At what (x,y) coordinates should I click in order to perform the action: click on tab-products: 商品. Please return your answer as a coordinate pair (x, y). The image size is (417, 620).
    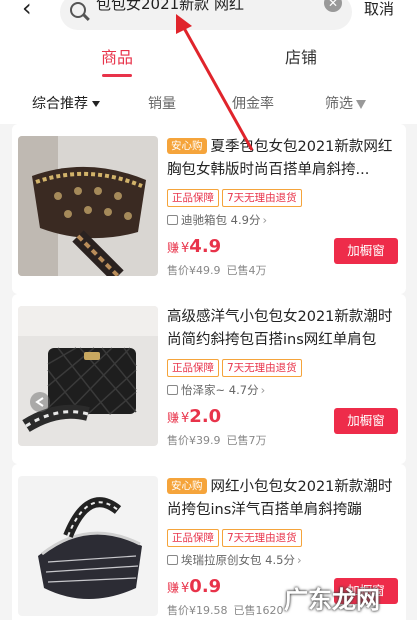
    Looking at the image, I should click on (117, 56).